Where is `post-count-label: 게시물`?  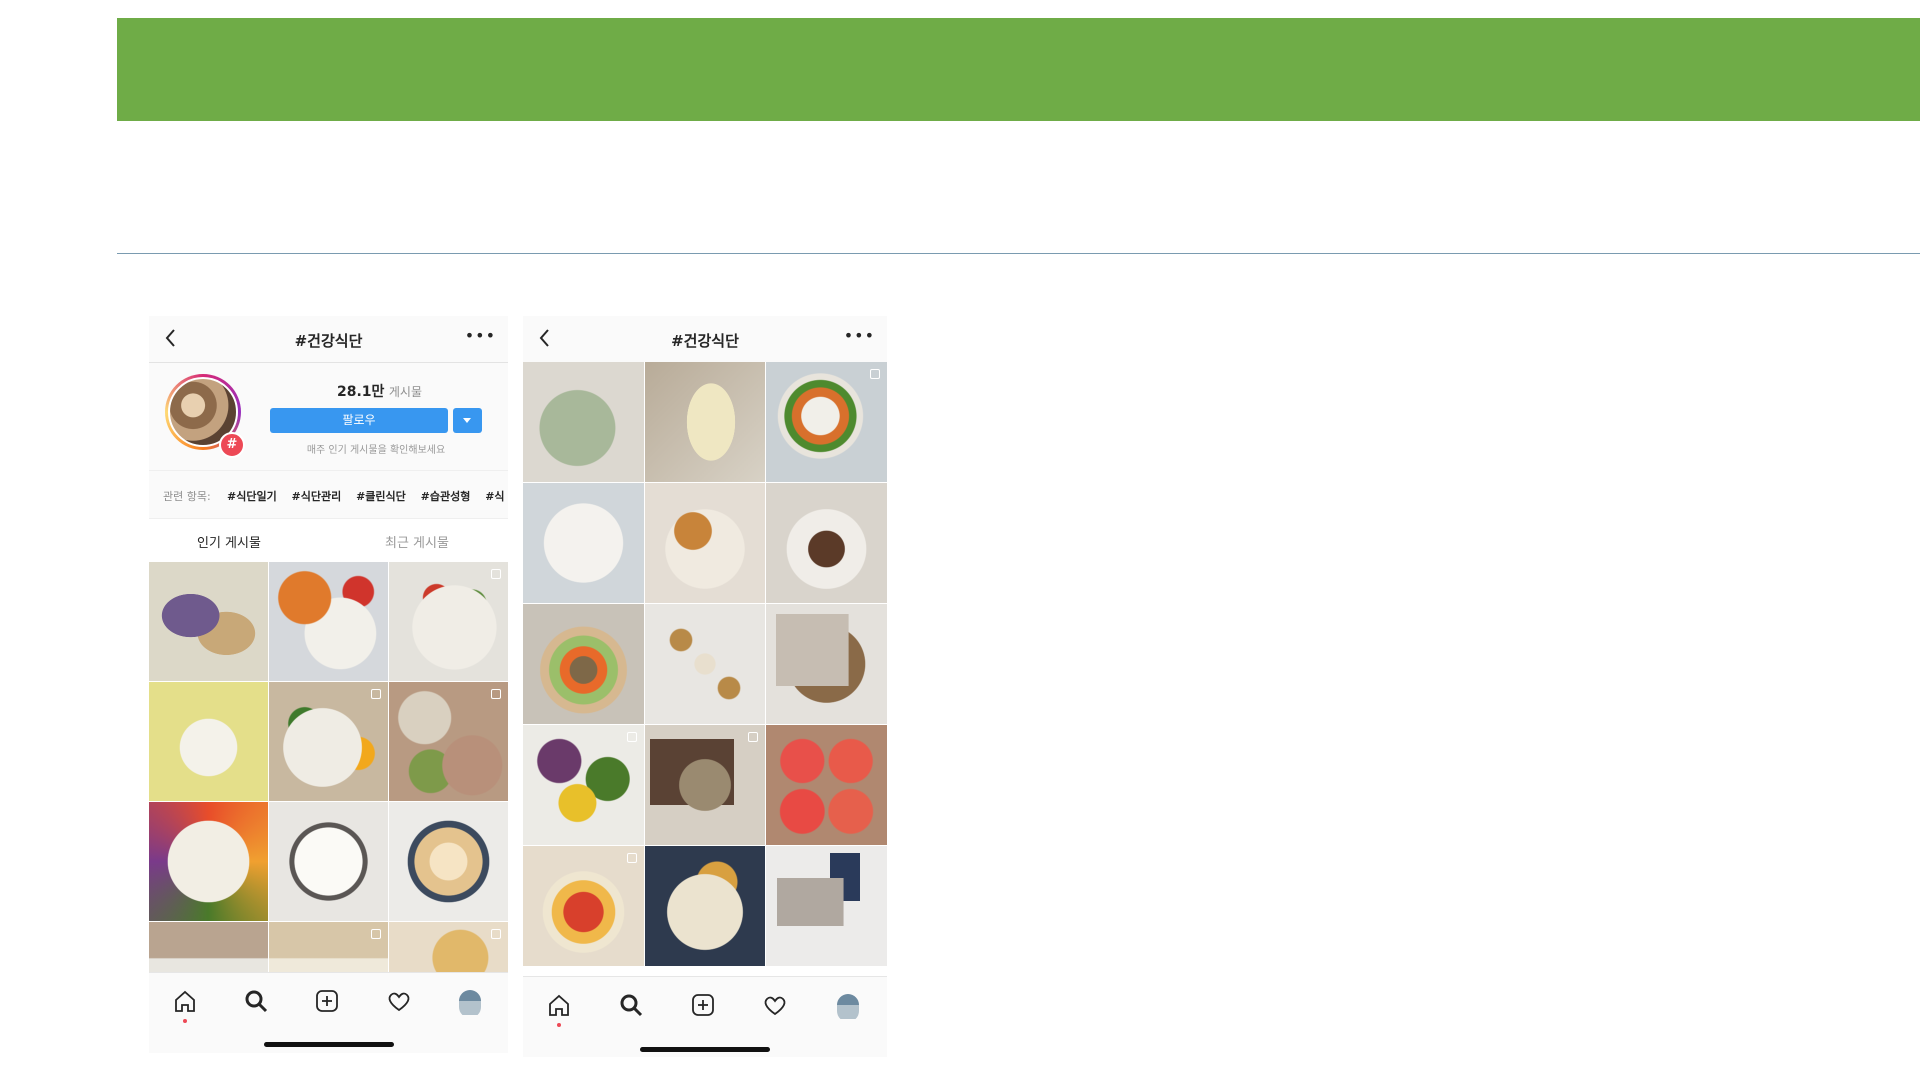 post-count-label: 게시물 is located at coordinates (405, 392).